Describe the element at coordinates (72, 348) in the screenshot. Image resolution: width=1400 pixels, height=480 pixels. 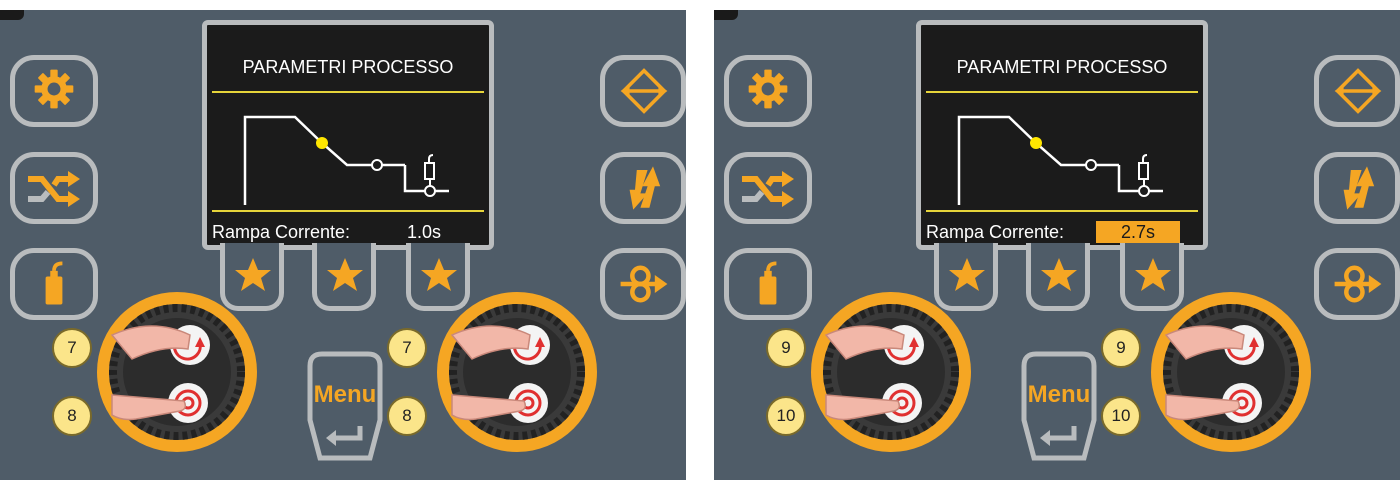
I see `step-badge-rotate: 7` at that location.